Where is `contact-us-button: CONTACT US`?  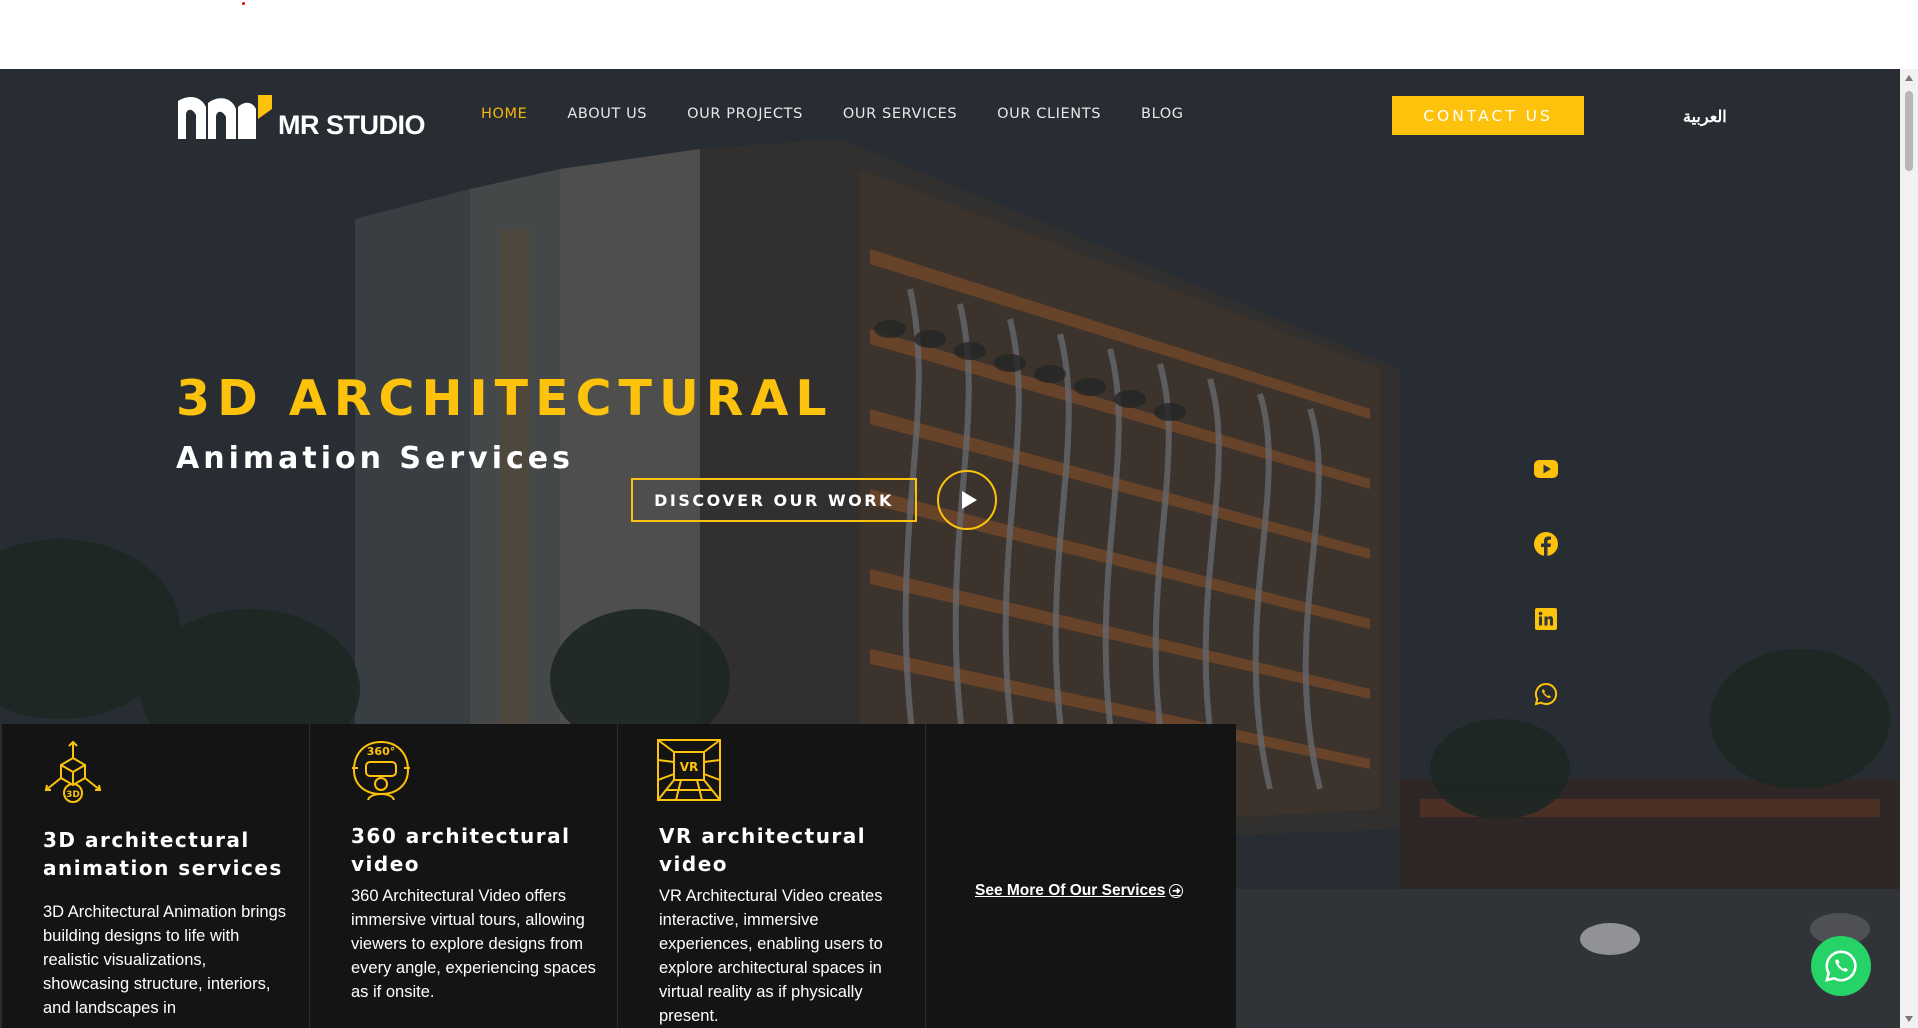
contact-us-button: CONTACT US is located at coordinates (1488, 115).